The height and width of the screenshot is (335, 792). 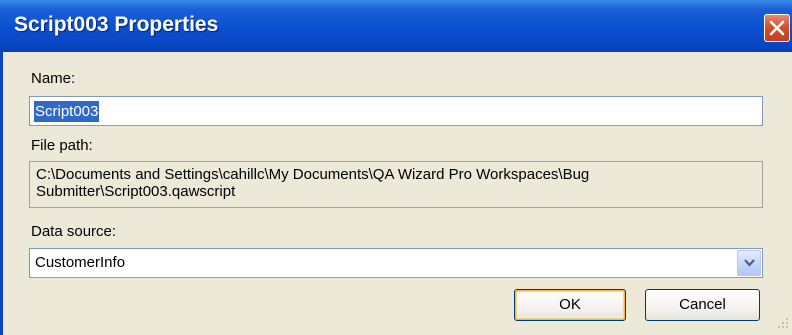 What do you see at coordinates (74, 231) in the screenshot?
I see `data-source-label: Data source:` at bounding box center [74, 231].